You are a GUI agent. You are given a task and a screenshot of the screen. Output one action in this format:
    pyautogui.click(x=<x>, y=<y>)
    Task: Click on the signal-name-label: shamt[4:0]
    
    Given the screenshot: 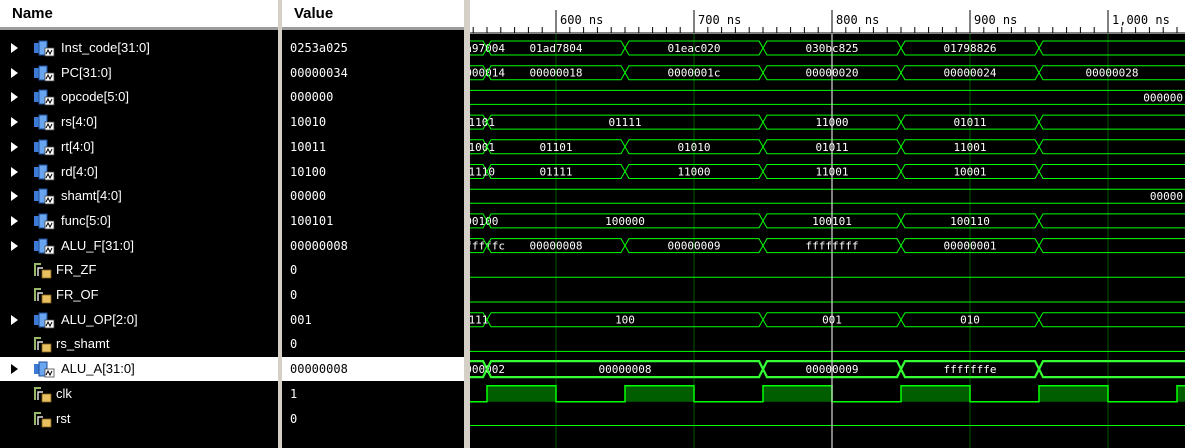 What is the action you would take?
    pyautogui.click(x=91, y=196)
    